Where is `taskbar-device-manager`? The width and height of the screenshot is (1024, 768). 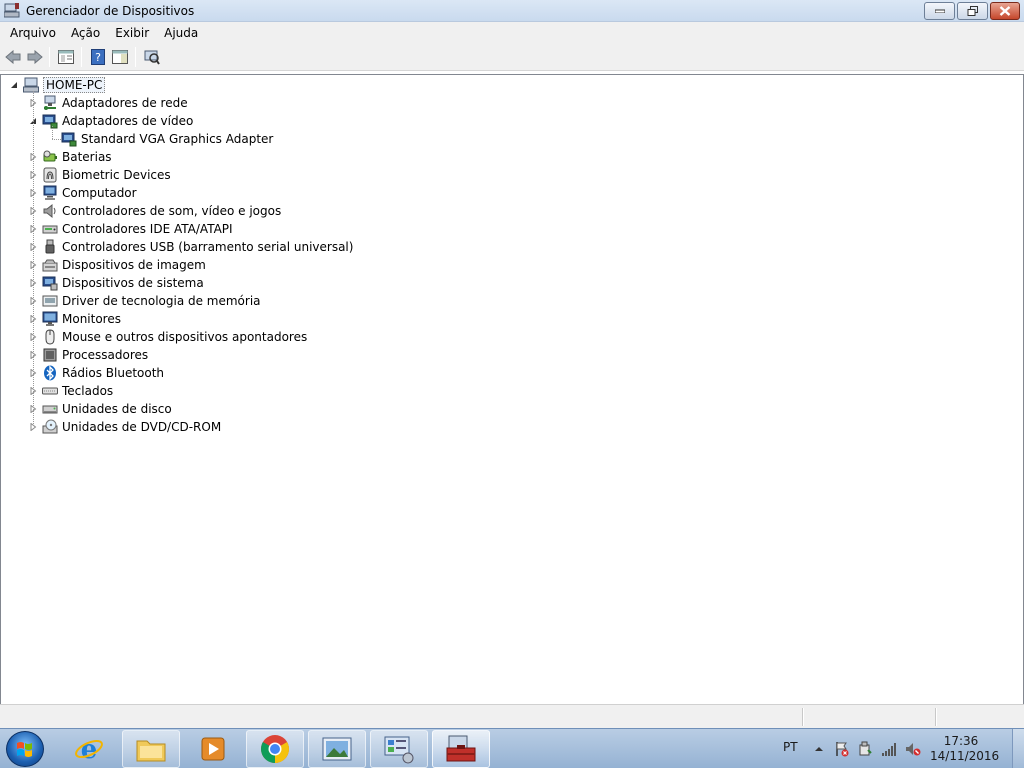 taskbar-device-manager is located at coordinates (461, 749).